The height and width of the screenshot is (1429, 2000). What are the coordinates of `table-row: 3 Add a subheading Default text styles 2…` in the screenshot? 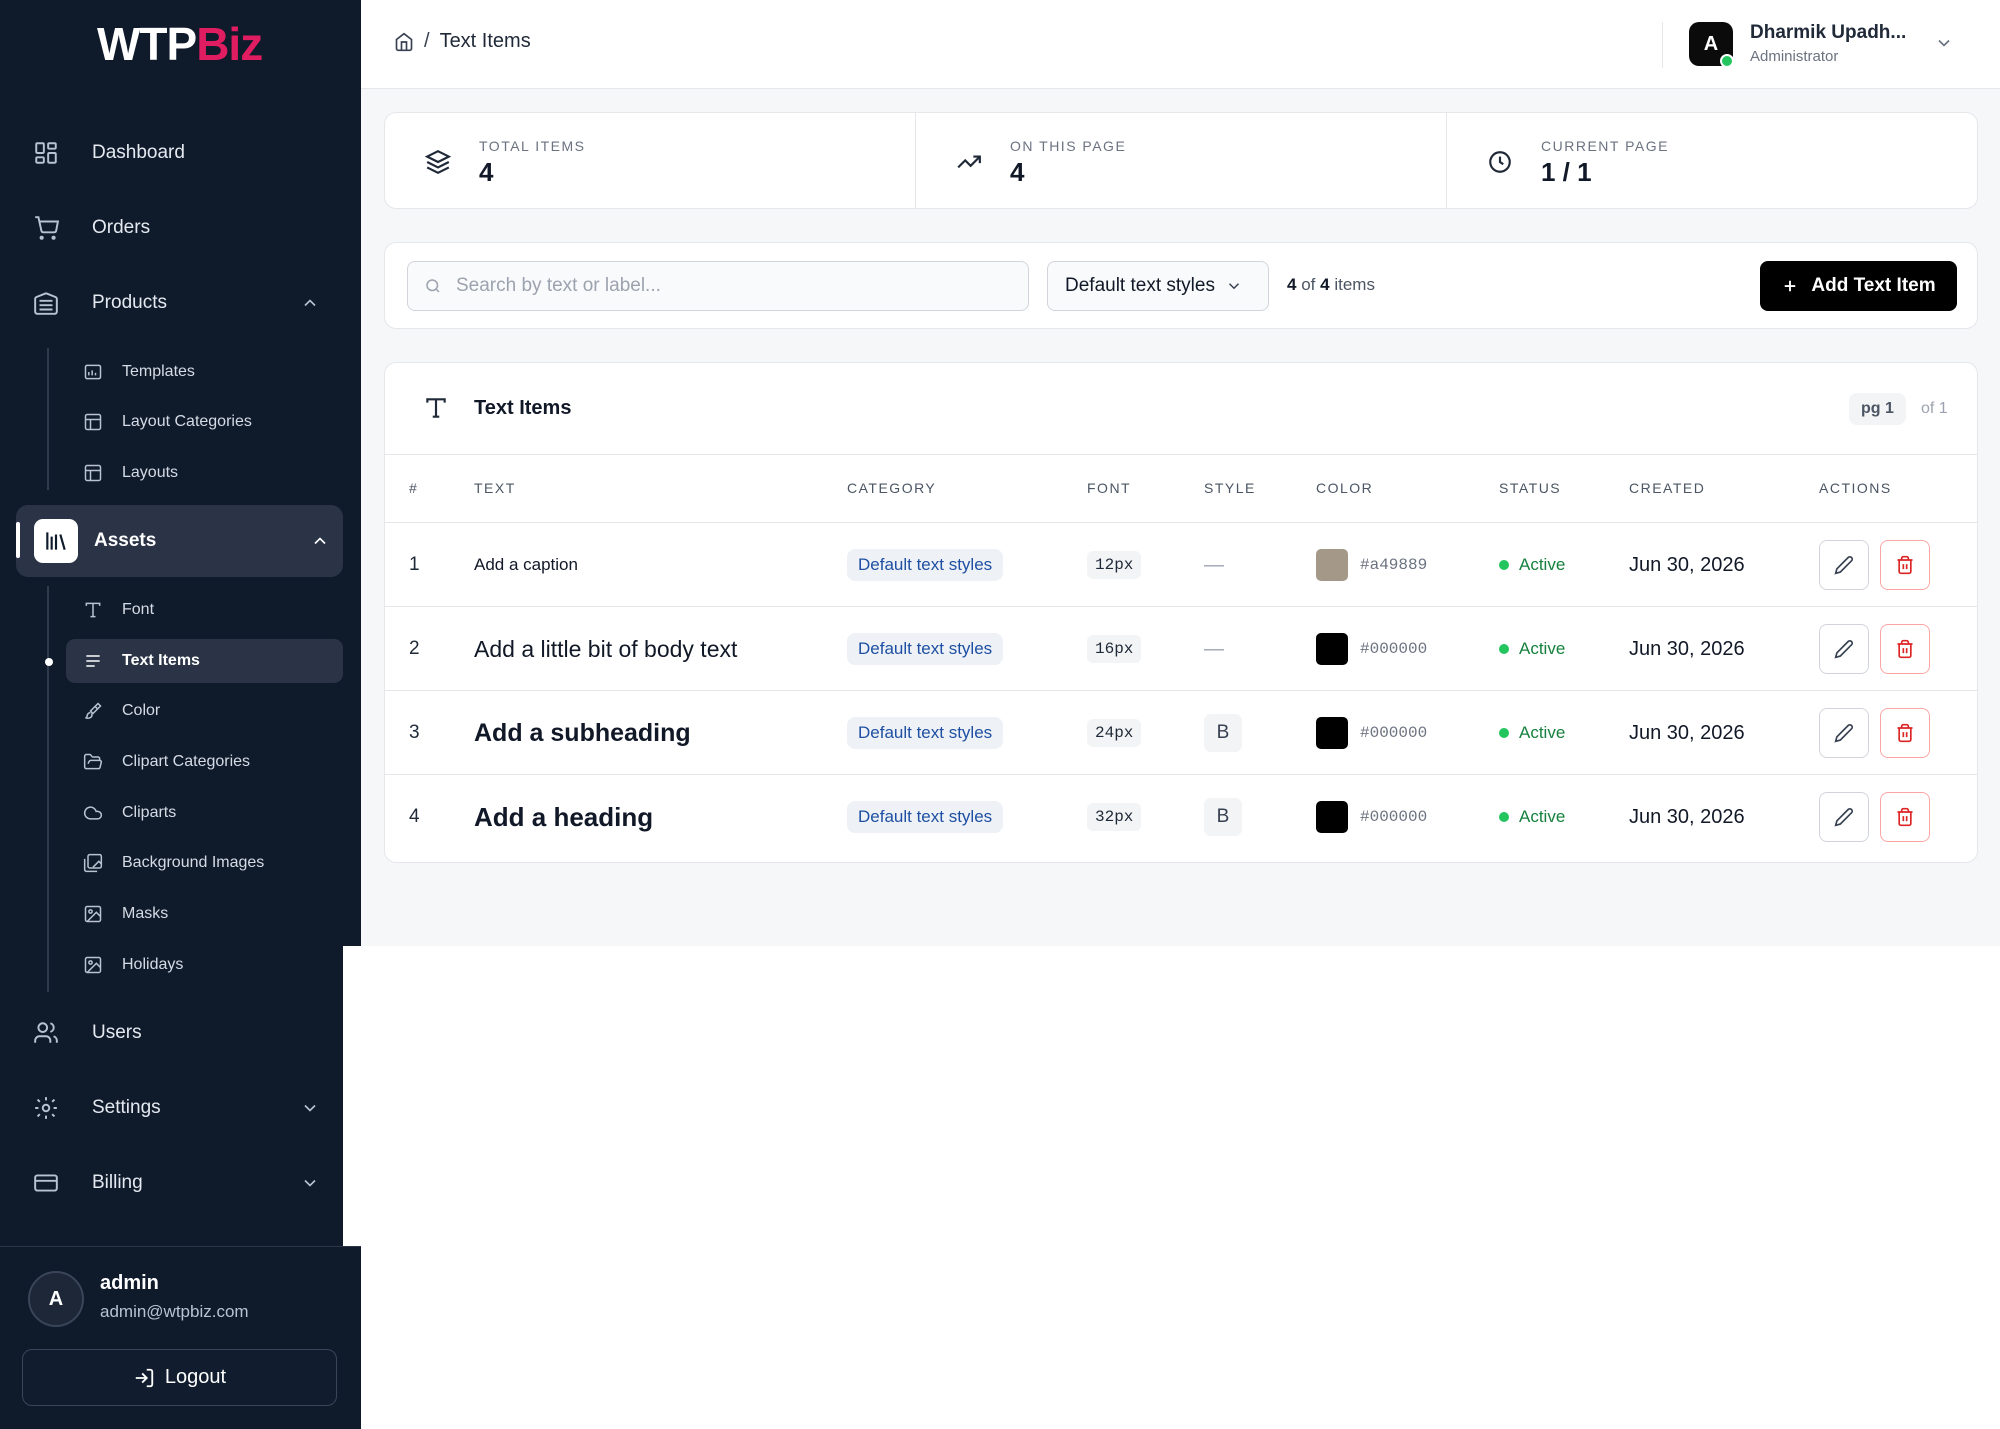 It's located at (1181, 732).